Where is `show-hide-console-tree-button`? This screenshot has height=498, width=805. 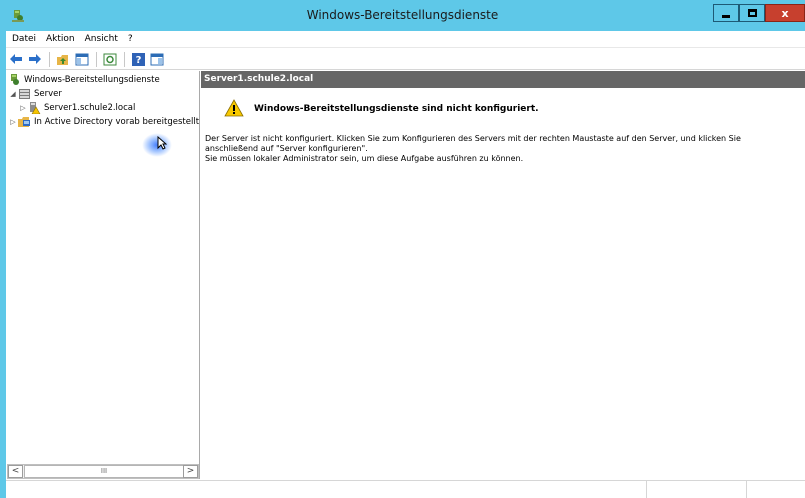
show-hide-console-tree-button is located at coordinates (82, 59).